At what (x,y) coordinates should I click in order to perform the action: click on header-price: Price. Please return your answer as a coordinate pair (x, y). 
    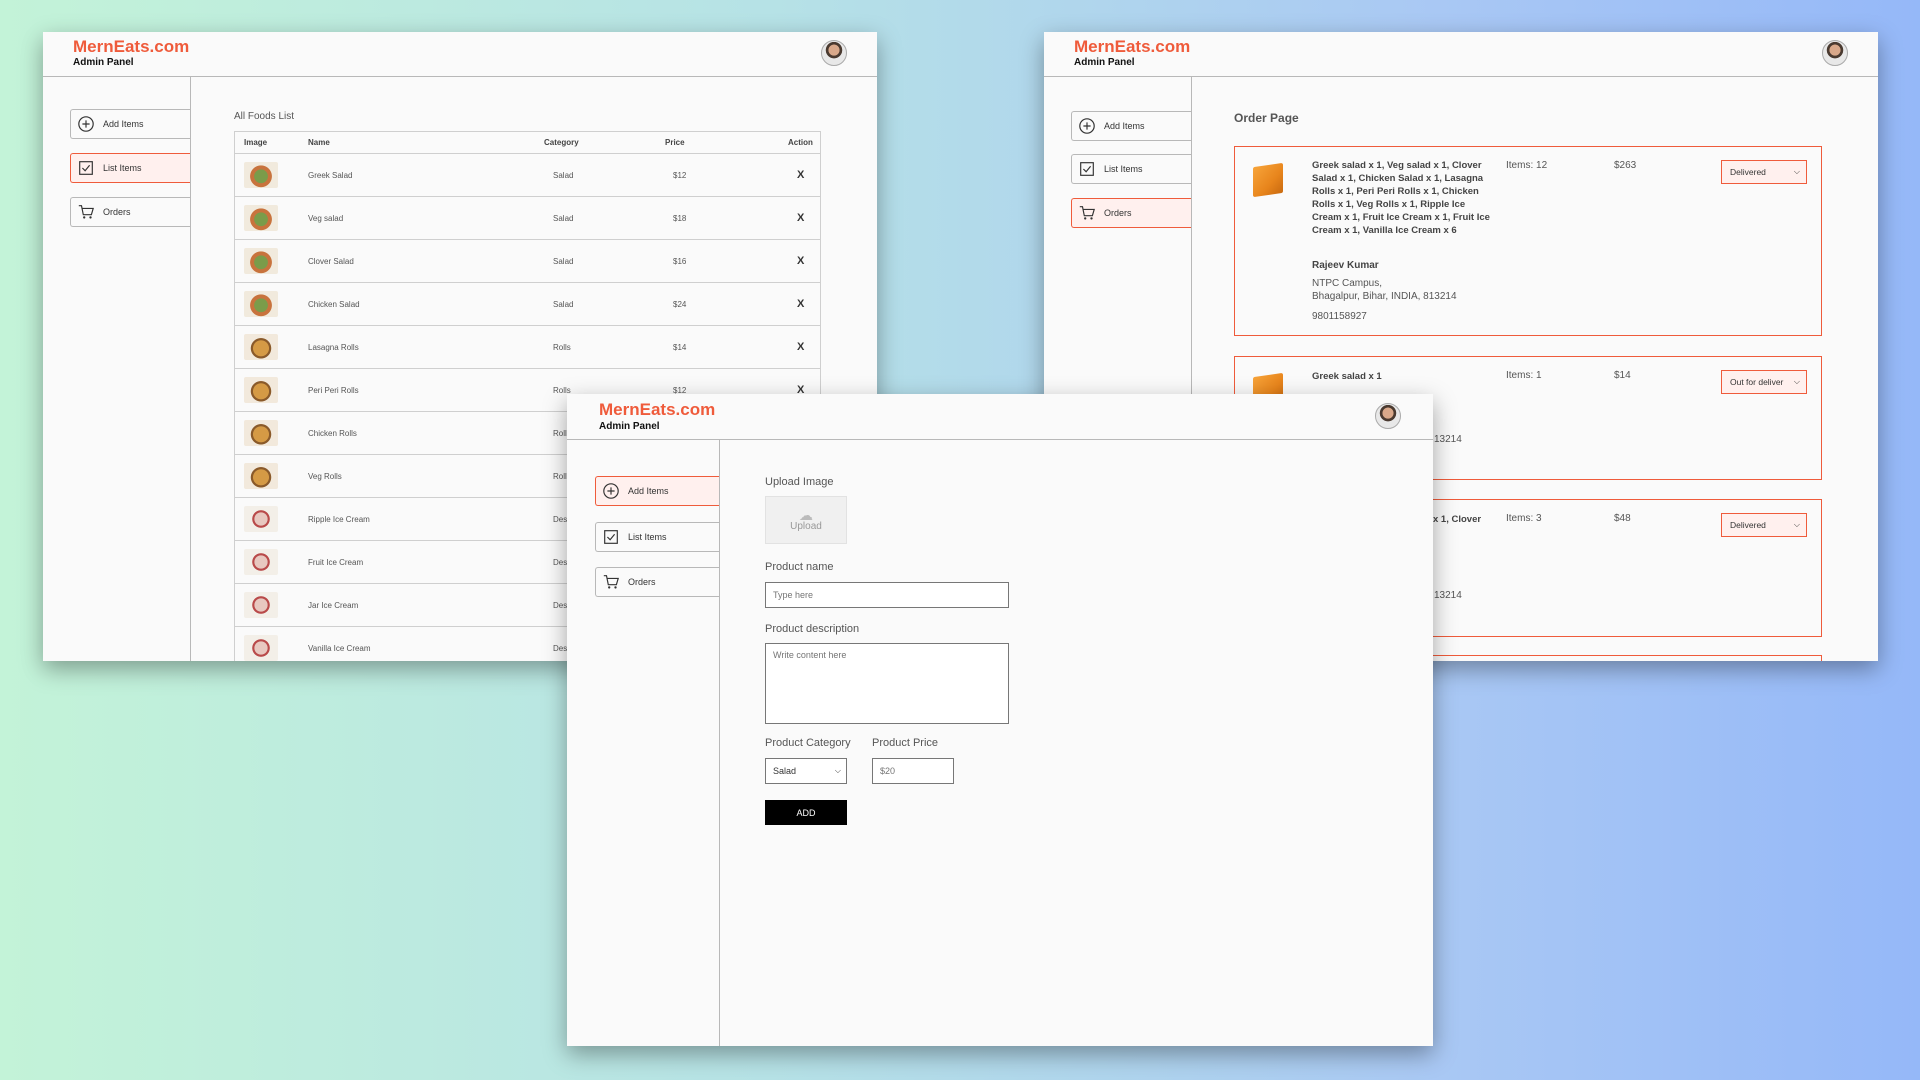
    Looking at the image, I should click on (675, 142).